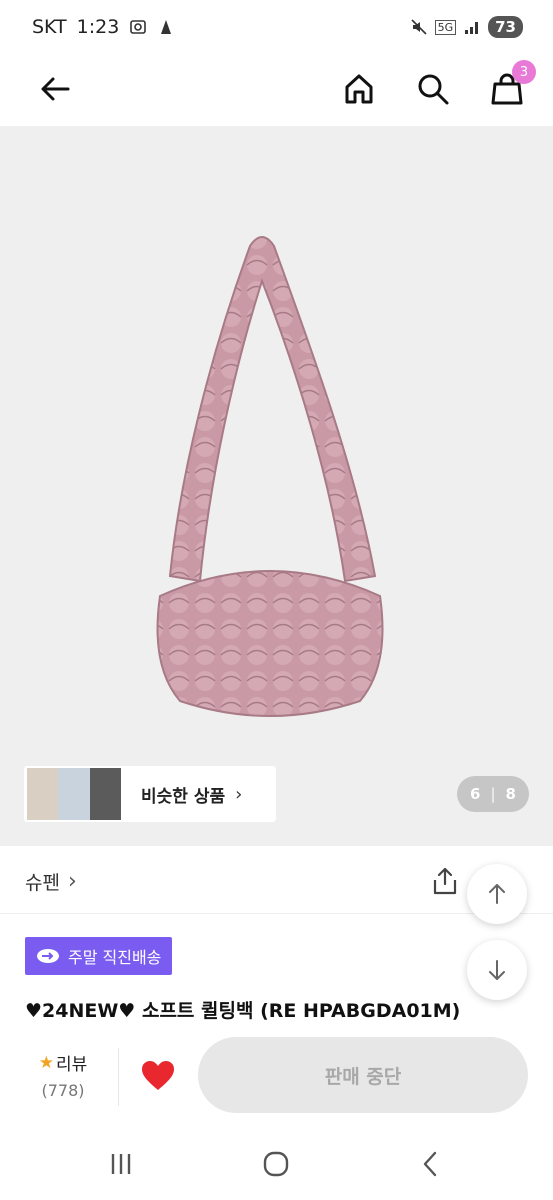 This screenshot has width=553, height=1200. I want to click on system-back-button, so click(431, 1164).